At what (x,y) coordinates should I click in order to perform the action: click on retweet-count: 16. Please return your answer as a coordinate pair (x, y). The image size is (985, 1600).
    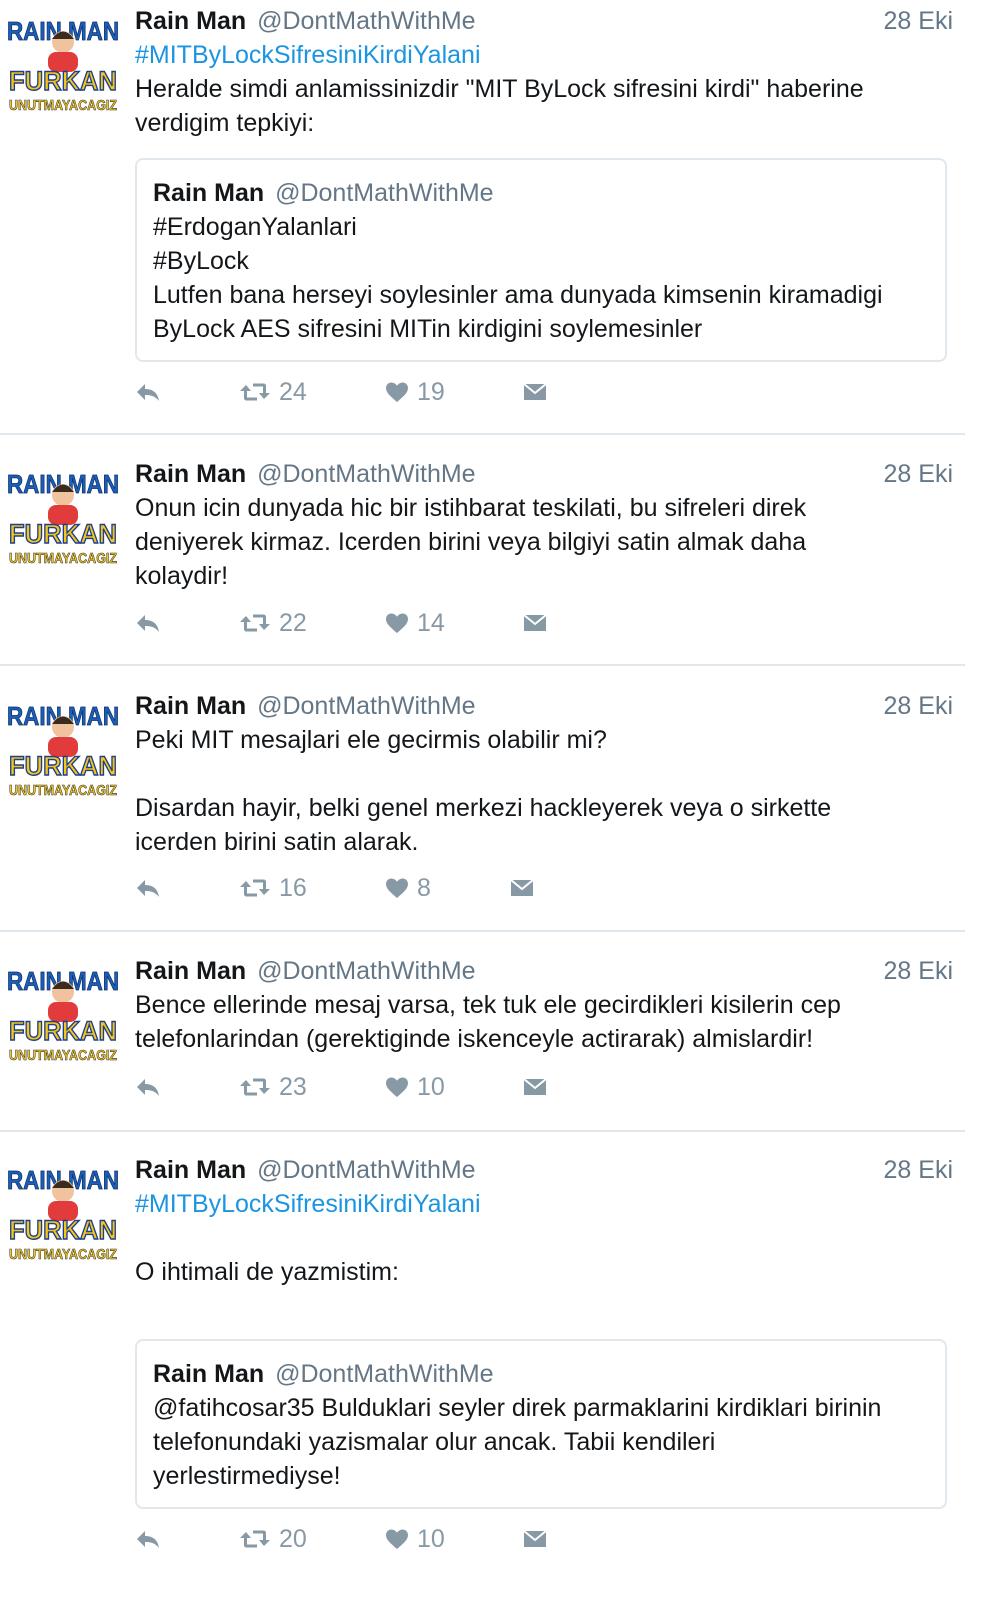
    Looking at the image, I should click on (293, 887).